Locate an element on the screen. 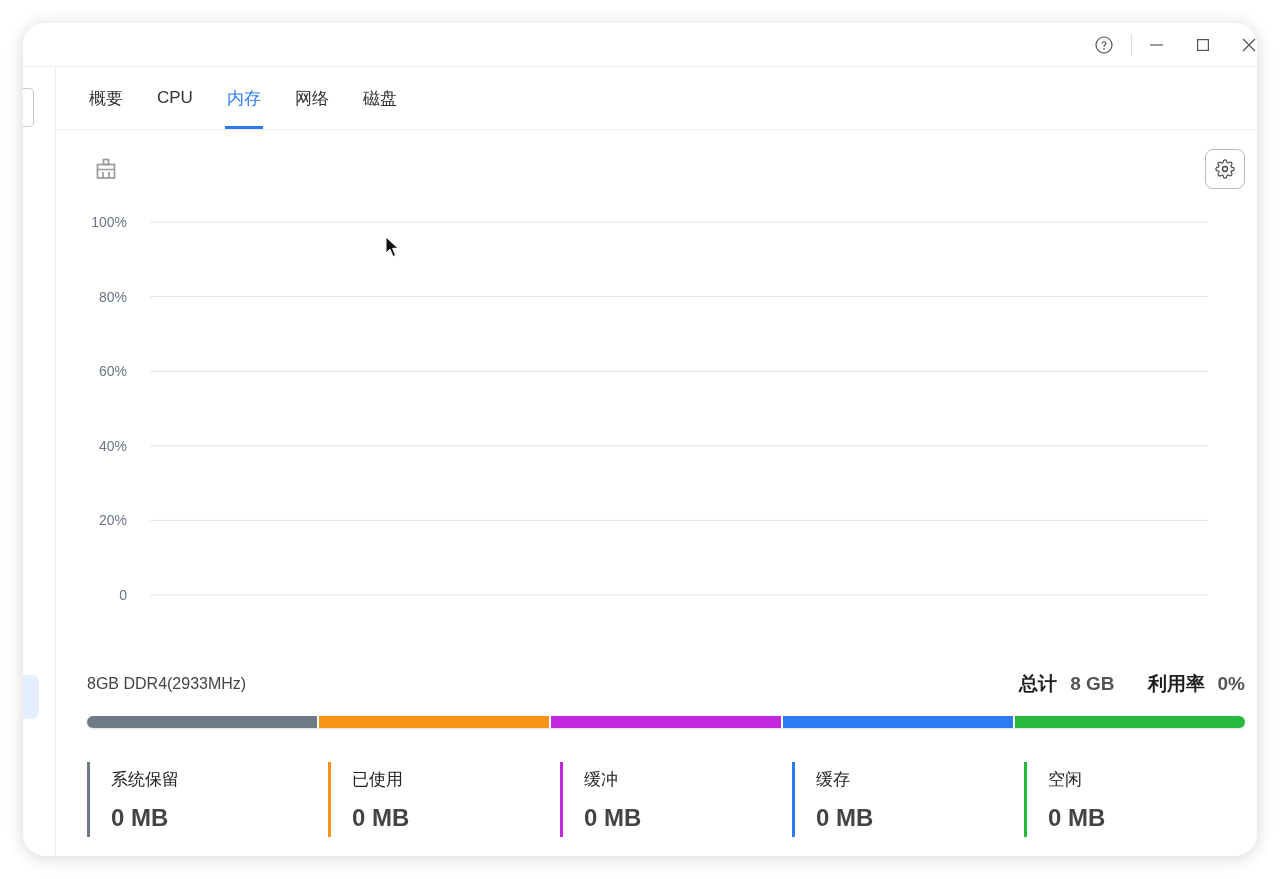 The width and height of the screenshot is (1280, 879). tab: 磁盘 is located at coordinates (379, 98).